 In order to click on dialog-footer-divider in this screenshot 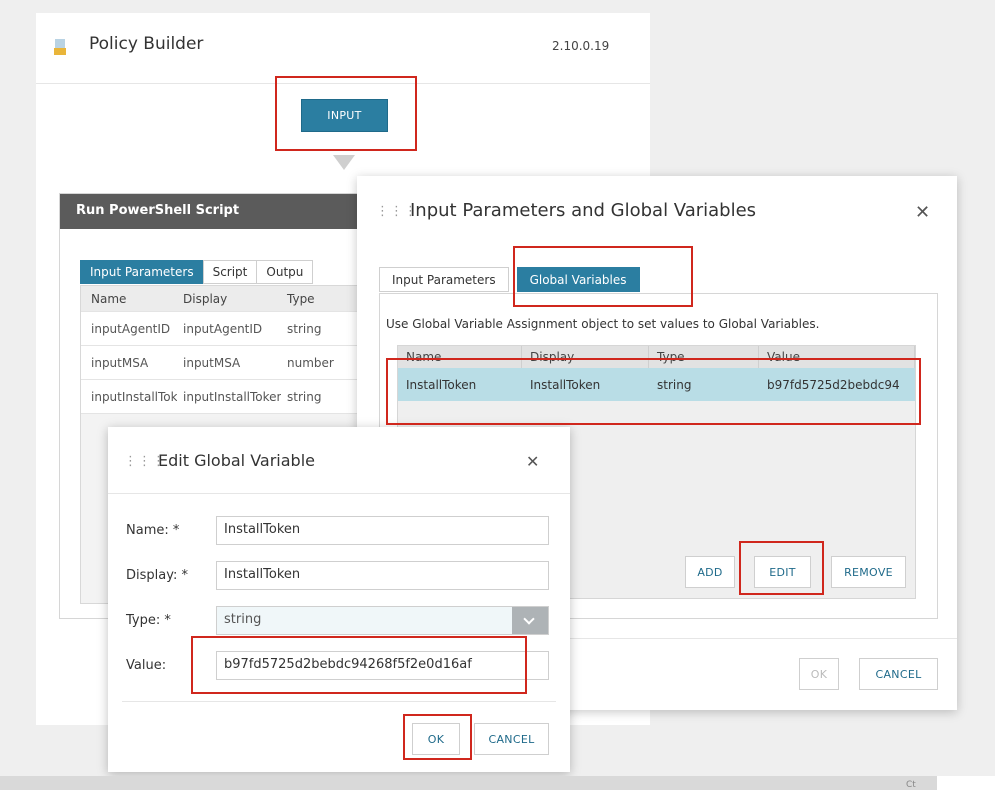, I will do `click(339, 701)`.